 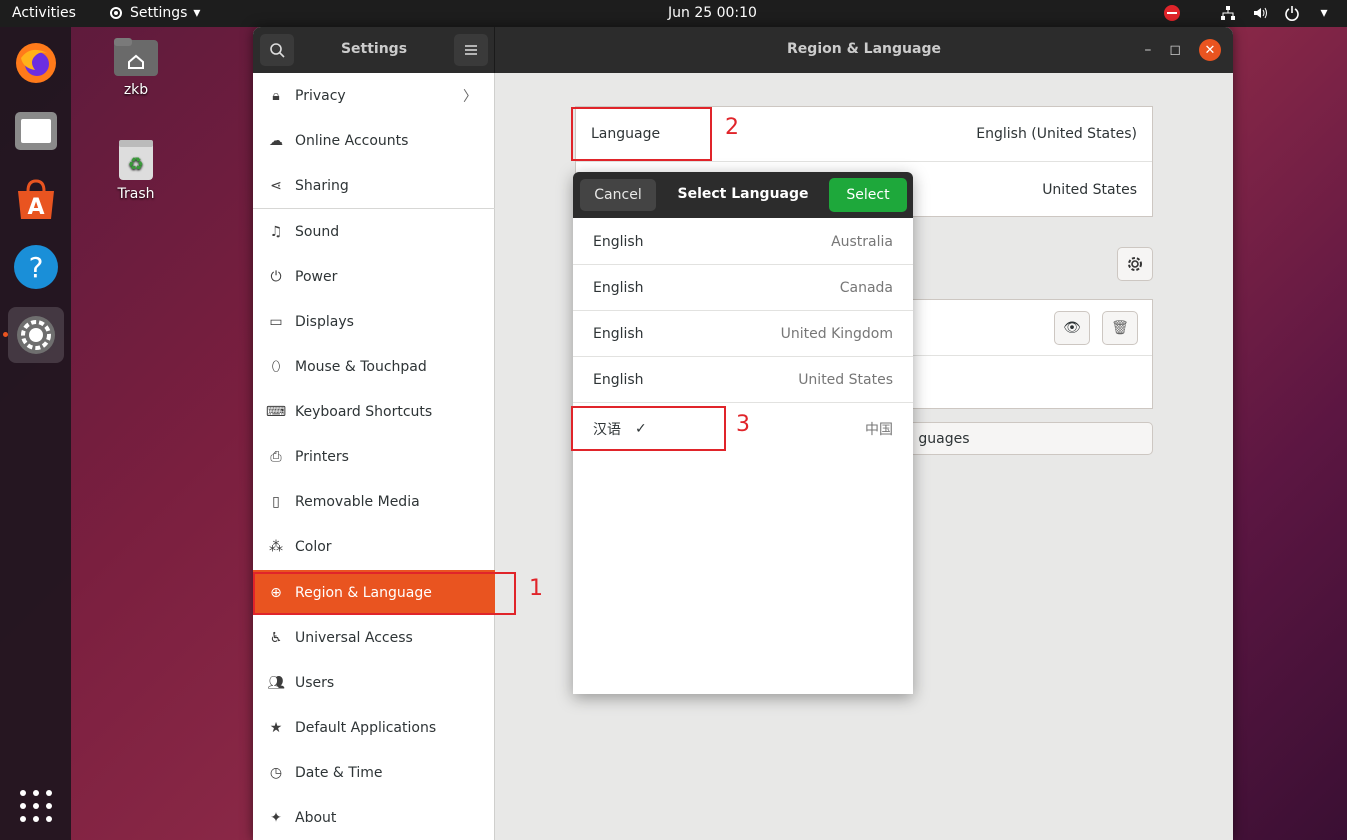 I want to click on app-menu-label: Settings, so click(x=159, y=13).